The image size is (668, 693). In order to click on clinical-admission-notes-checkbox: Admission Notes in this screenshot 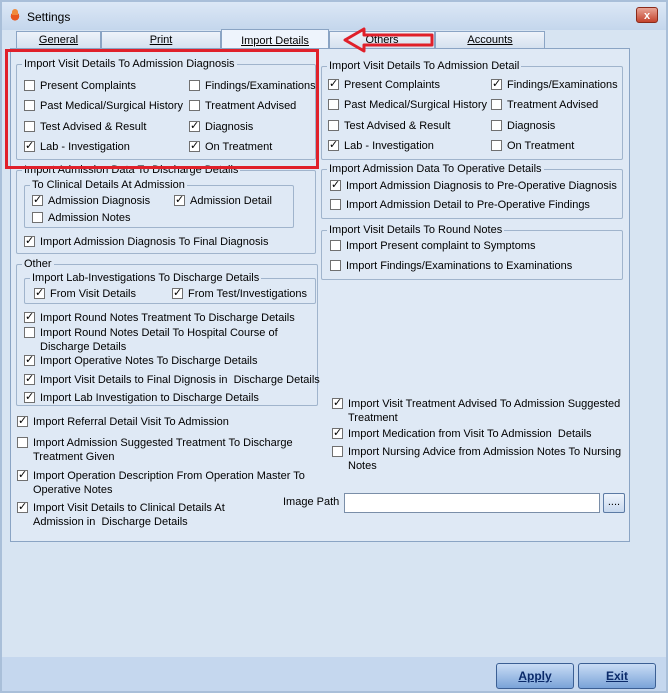, I will do `click(81, 218)`.